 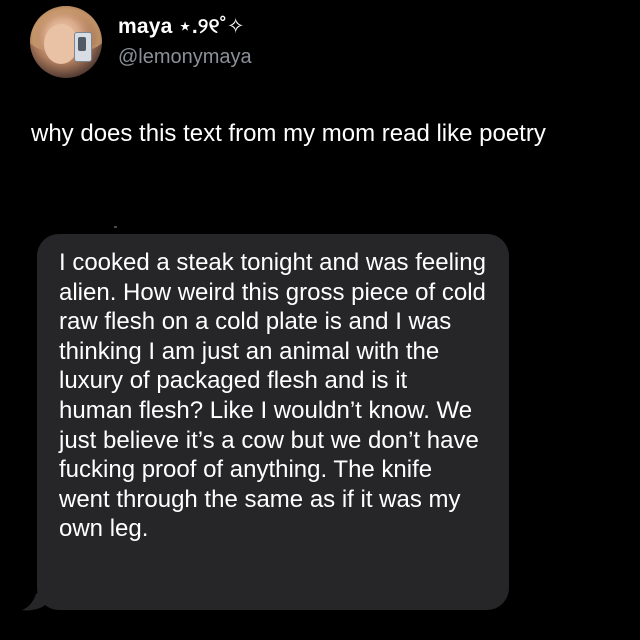 I want to click on avatar-face, so click(x=61, y=44).